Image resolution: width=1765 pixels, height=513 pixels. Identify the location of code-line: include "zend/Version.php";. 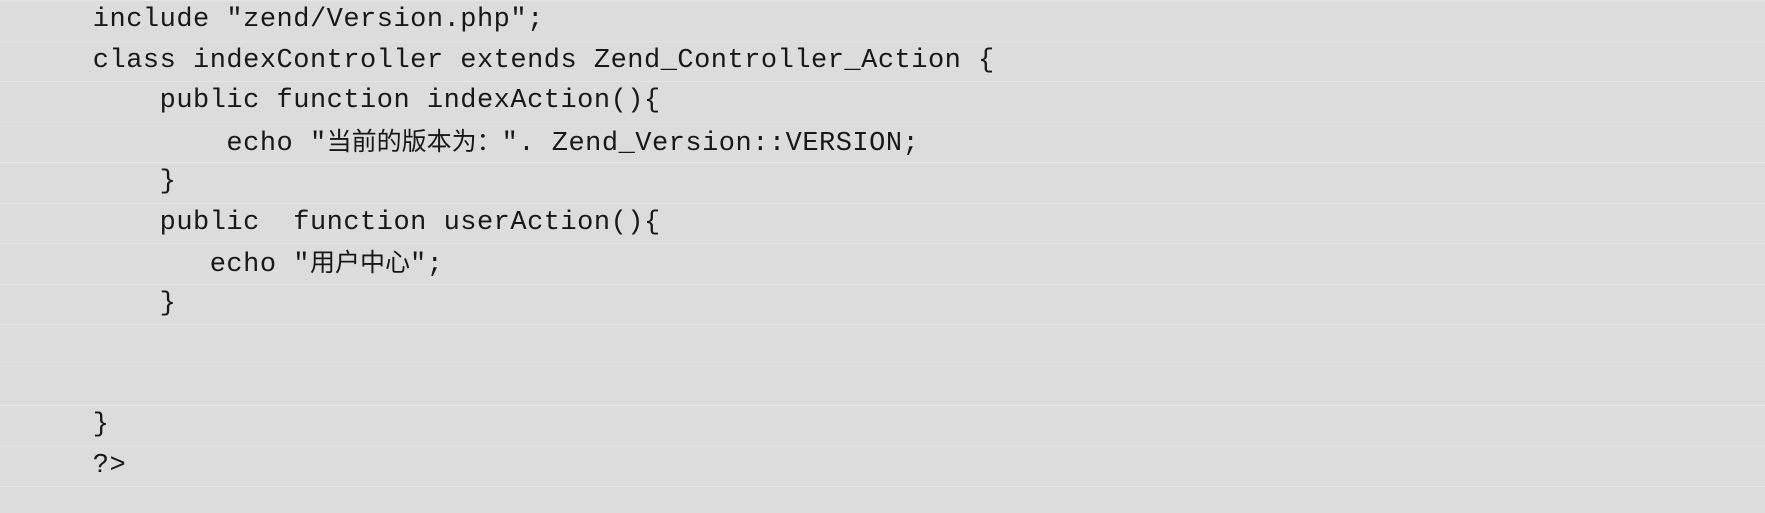
(285, 20).